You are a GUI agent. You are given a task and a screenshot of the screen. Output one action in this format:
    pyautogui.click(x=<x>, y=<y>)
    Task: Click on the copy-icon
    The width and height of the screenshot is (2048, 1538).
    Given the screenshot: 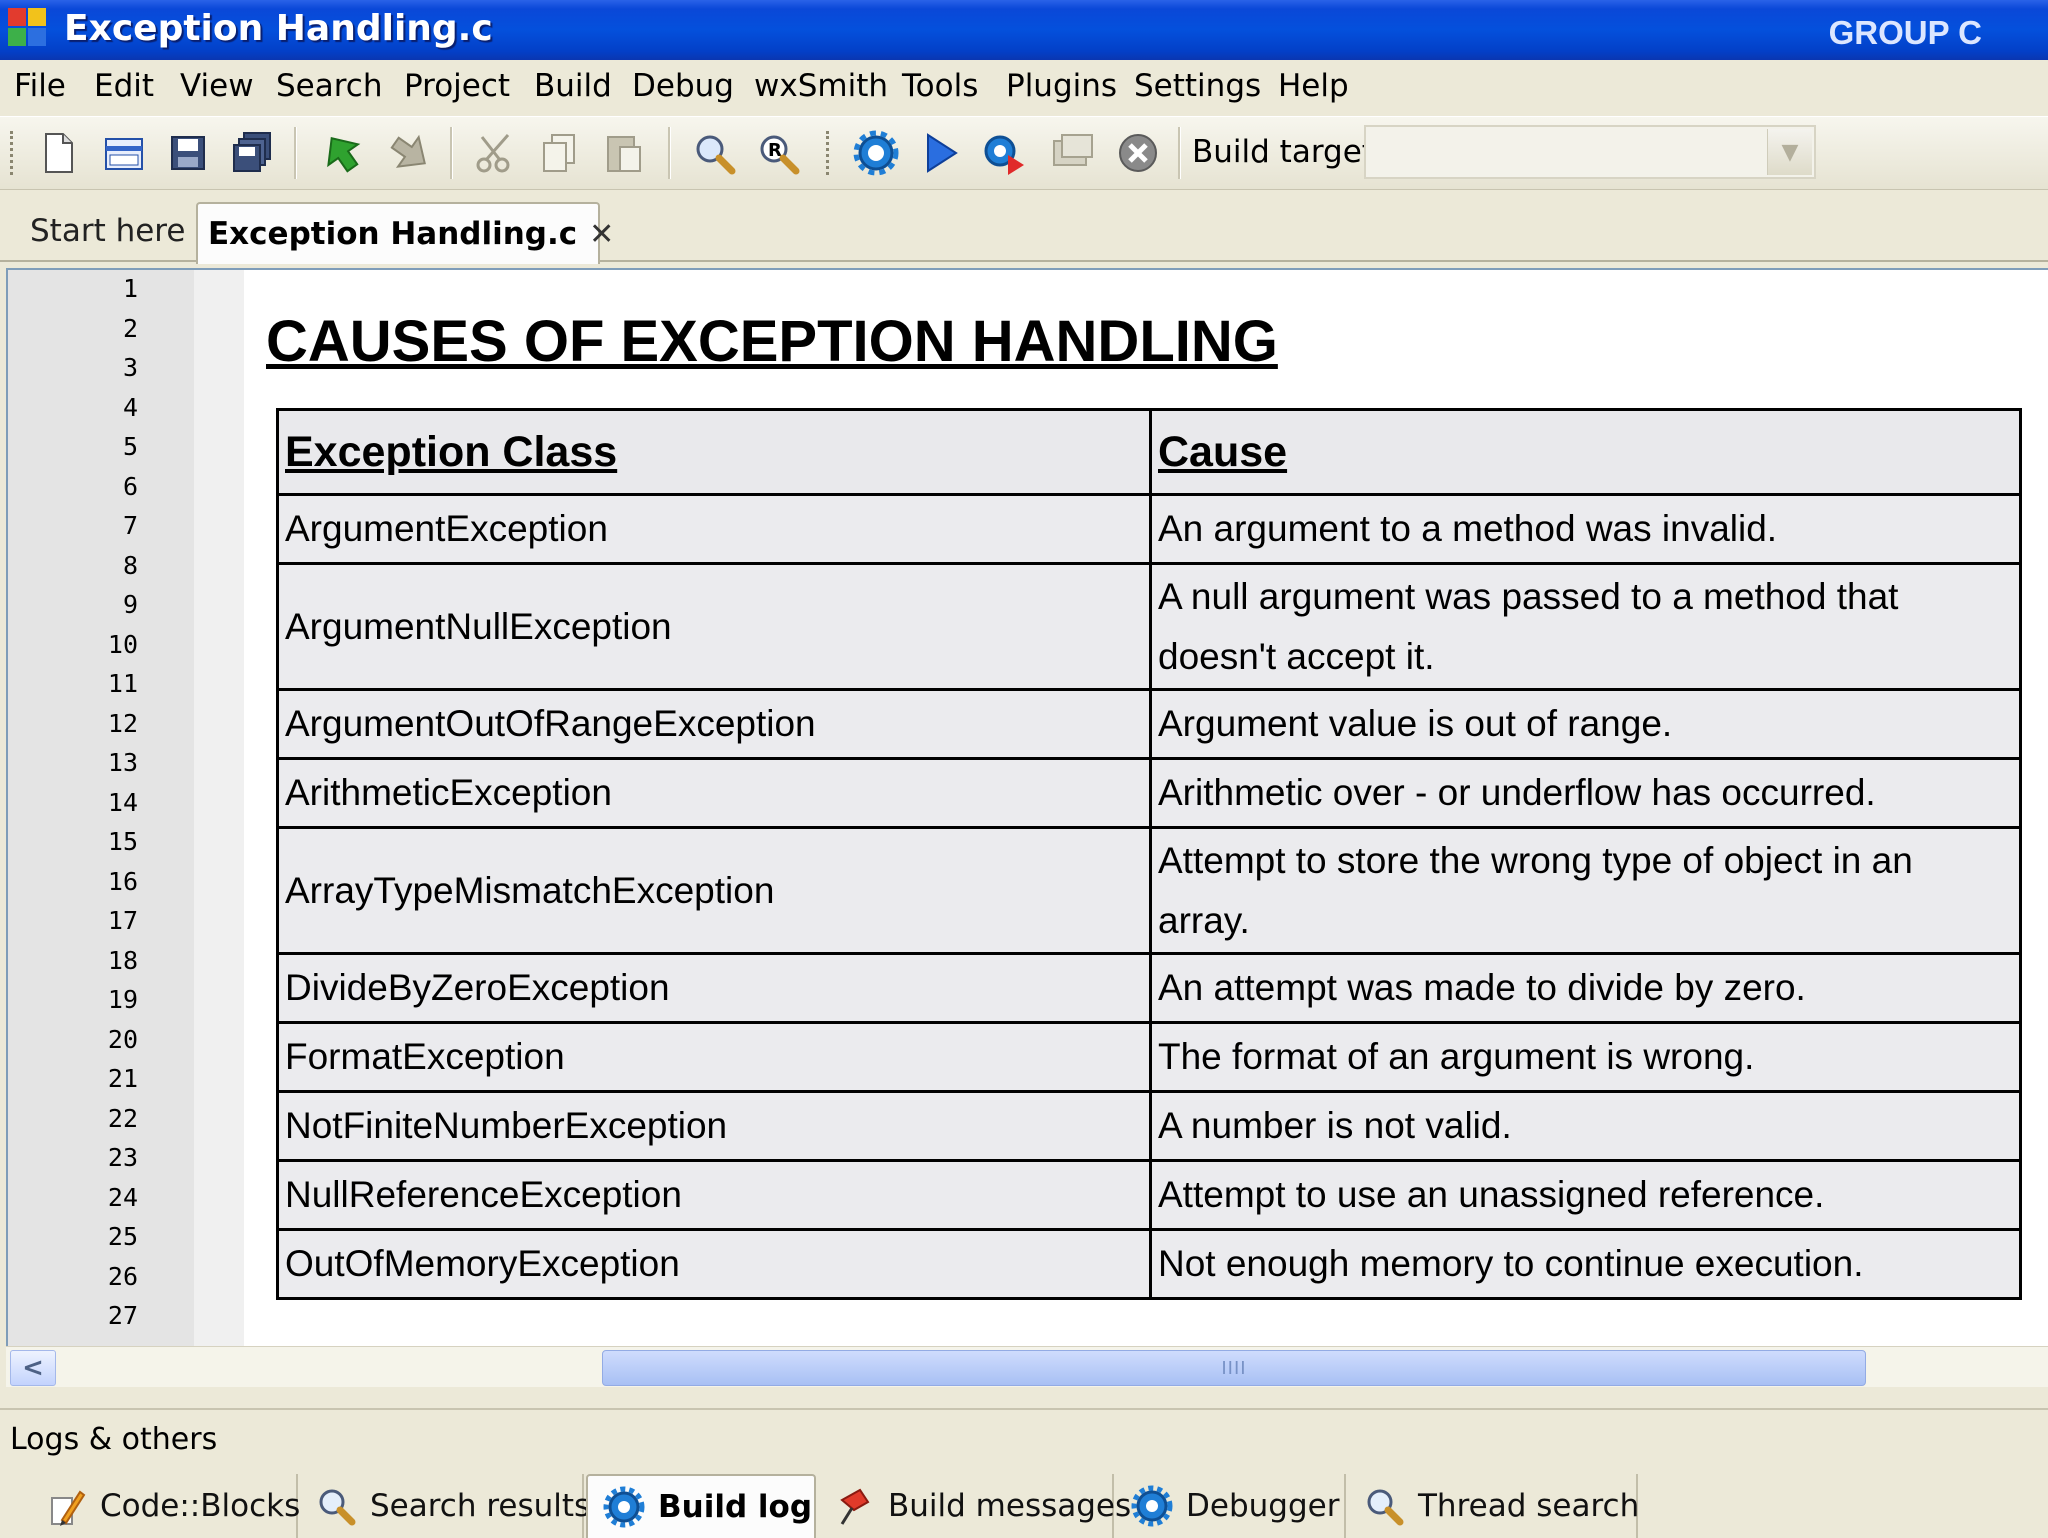 What is the action you would take?
    pyautogui.click(x=560, y=153)
    